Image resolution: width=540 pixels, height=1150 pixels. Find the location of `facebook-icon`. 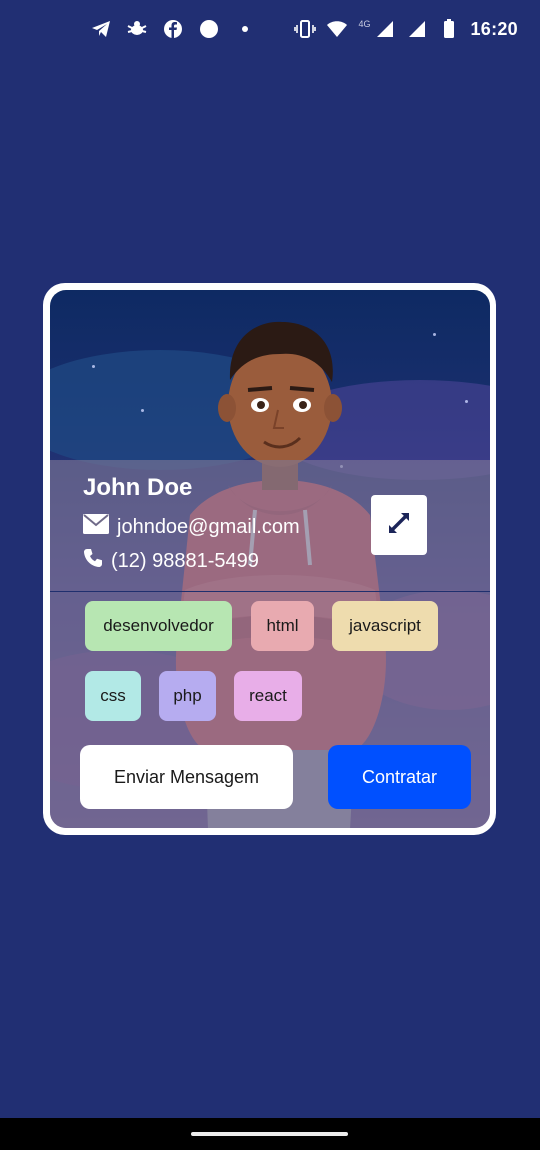

facebook-icon is located at coordinates (173, 29).